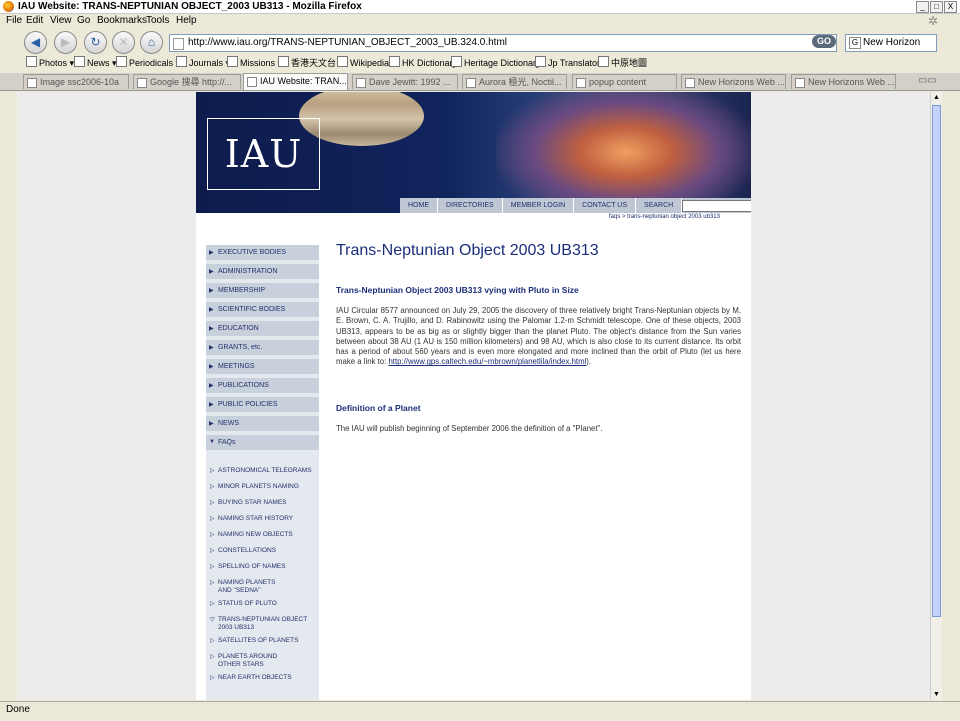  Describe the element at coordinates (574, 63) in the screenshot. I see `bookmark-label: Jp Translator` at that location.